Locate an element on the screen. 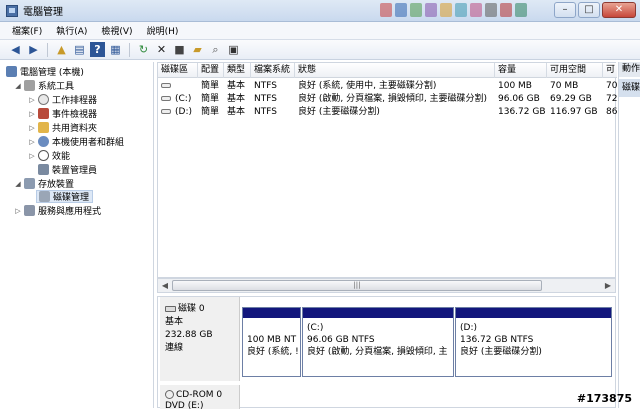 The image size is (640, 412). column-header-volume: 磁碟區 is located at coordinates (178, 70).